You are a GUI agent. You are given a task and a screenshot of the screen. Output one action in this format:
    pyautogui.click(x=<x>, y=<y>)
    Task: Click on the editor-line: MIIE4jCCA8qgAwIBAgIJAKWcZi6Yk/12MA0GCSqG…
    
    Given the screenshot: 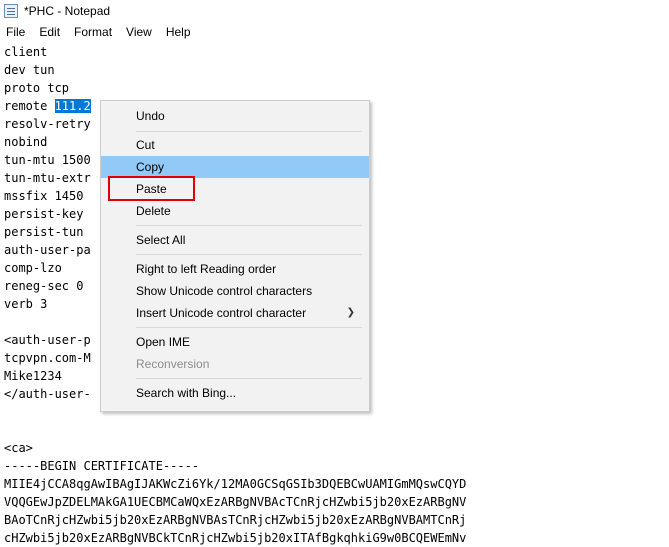 What is the action you would take?
    pyautogui.click(x=235, y=484)
    